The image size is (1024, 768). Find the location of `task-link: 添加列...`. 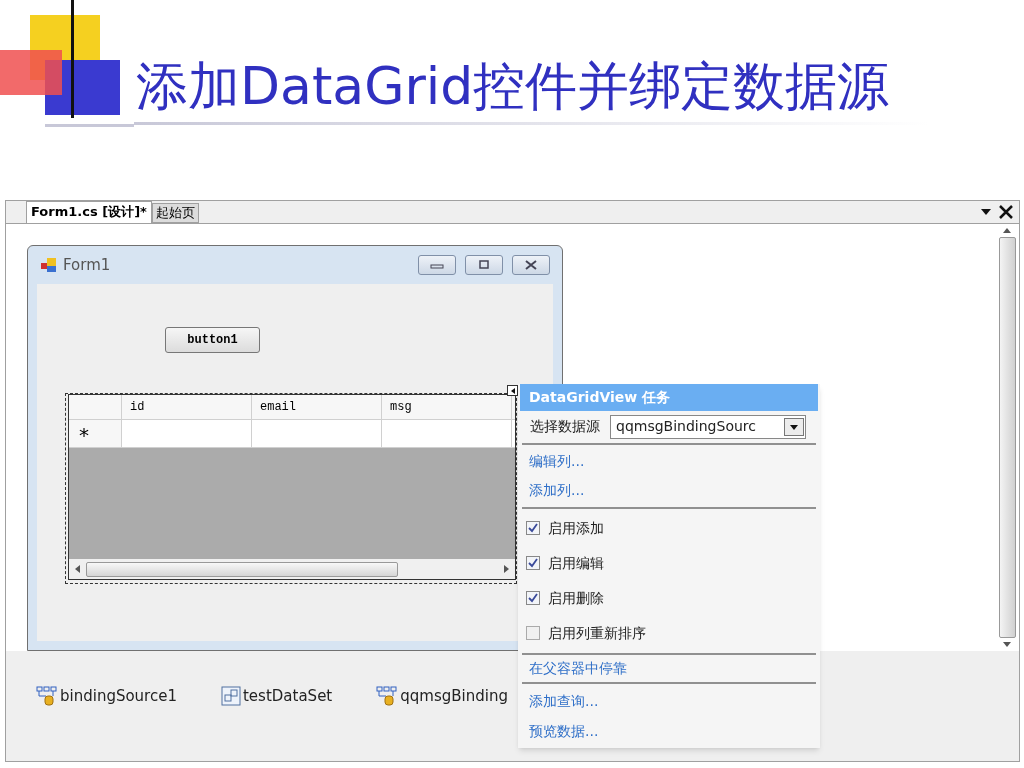

task-link: 添加列... is located at coordinates (553, 490).